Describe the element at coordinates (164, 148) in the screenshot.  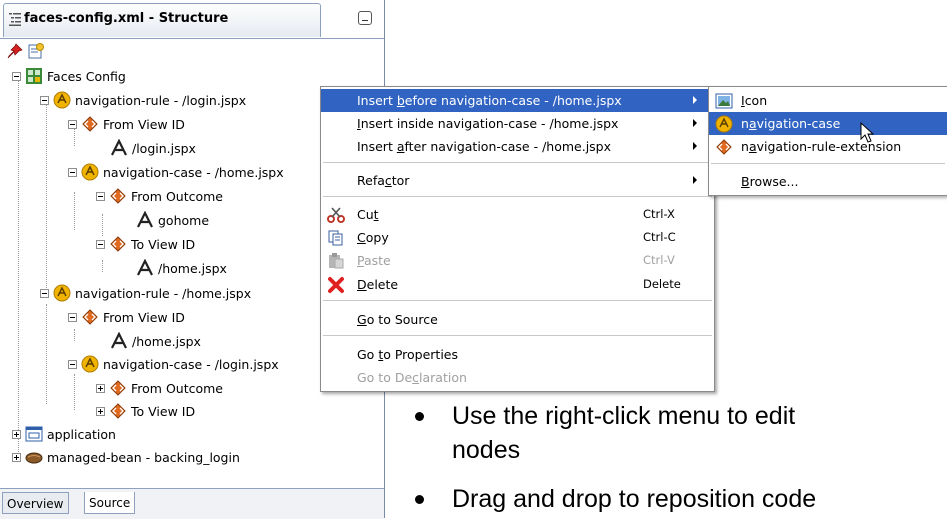
I see `tree-node-label: /login.jspx` at that location.